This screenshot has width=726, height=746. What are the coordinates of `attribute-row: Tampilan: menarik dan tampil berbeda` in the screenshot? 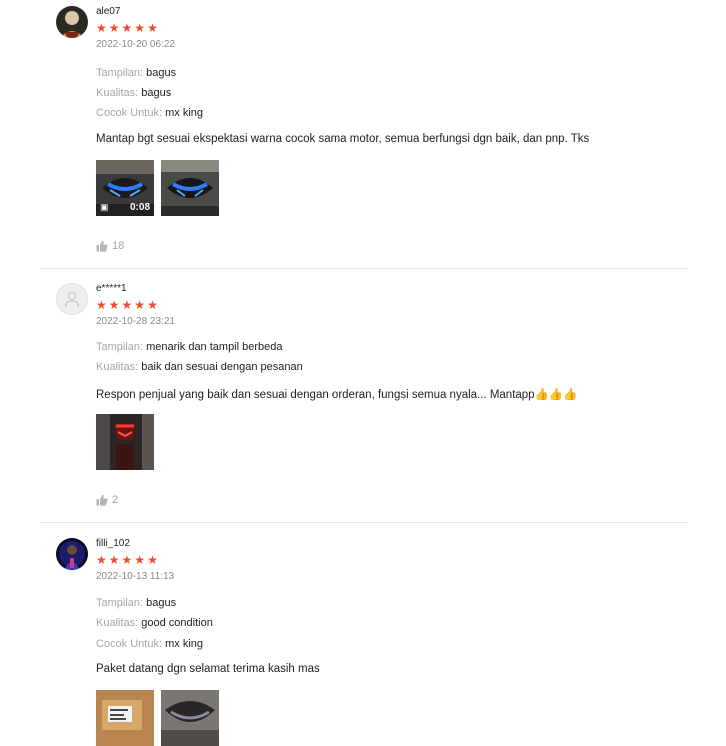 It's located at (189, 347).